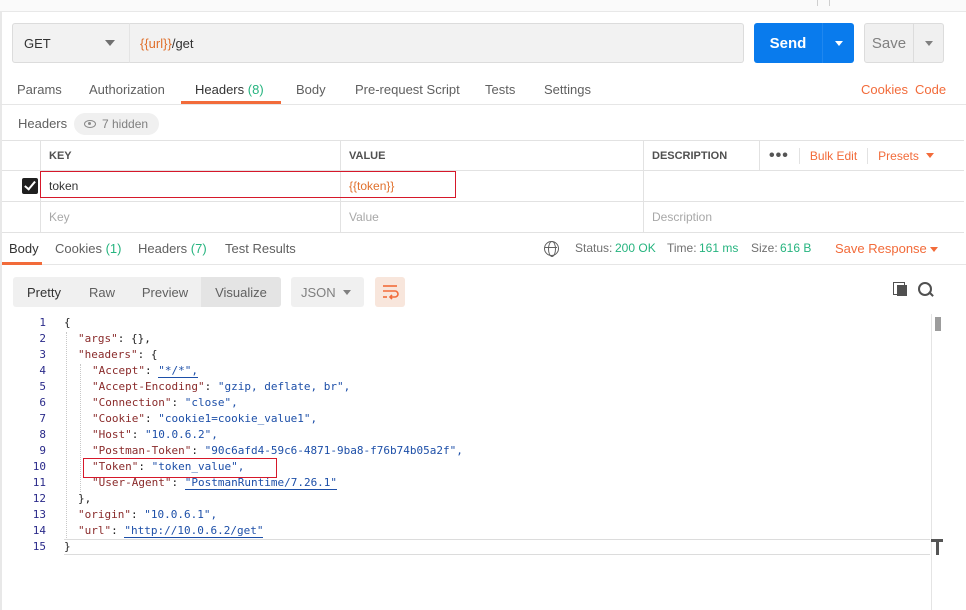  What do you see at coordinates (788, 43) in the screenshot?
I see `send-label: Send` at bounding box center [788, 43].